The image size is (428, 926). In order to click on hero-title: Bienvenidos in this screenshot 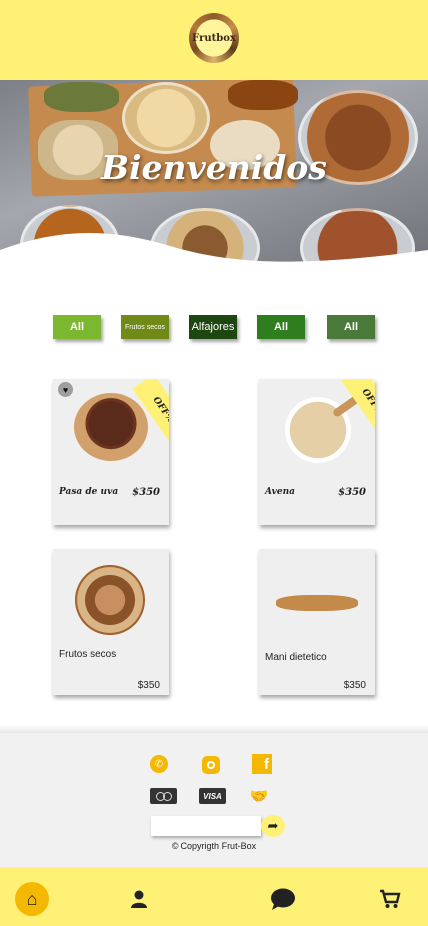, I will do `click(214, 167)`.